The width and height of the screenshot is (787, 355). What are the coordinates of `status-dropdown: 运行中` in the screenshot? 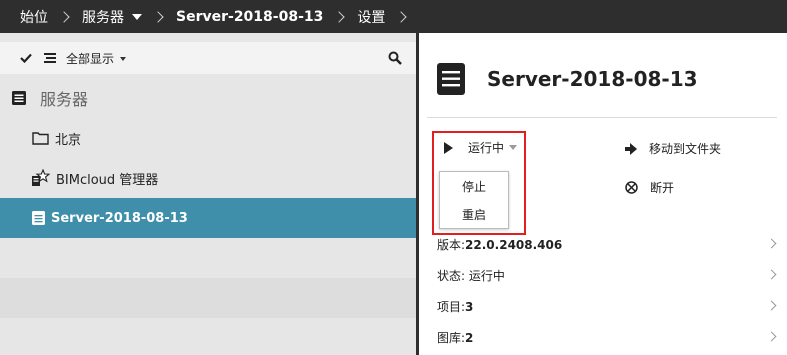 It's located at (481, 147).